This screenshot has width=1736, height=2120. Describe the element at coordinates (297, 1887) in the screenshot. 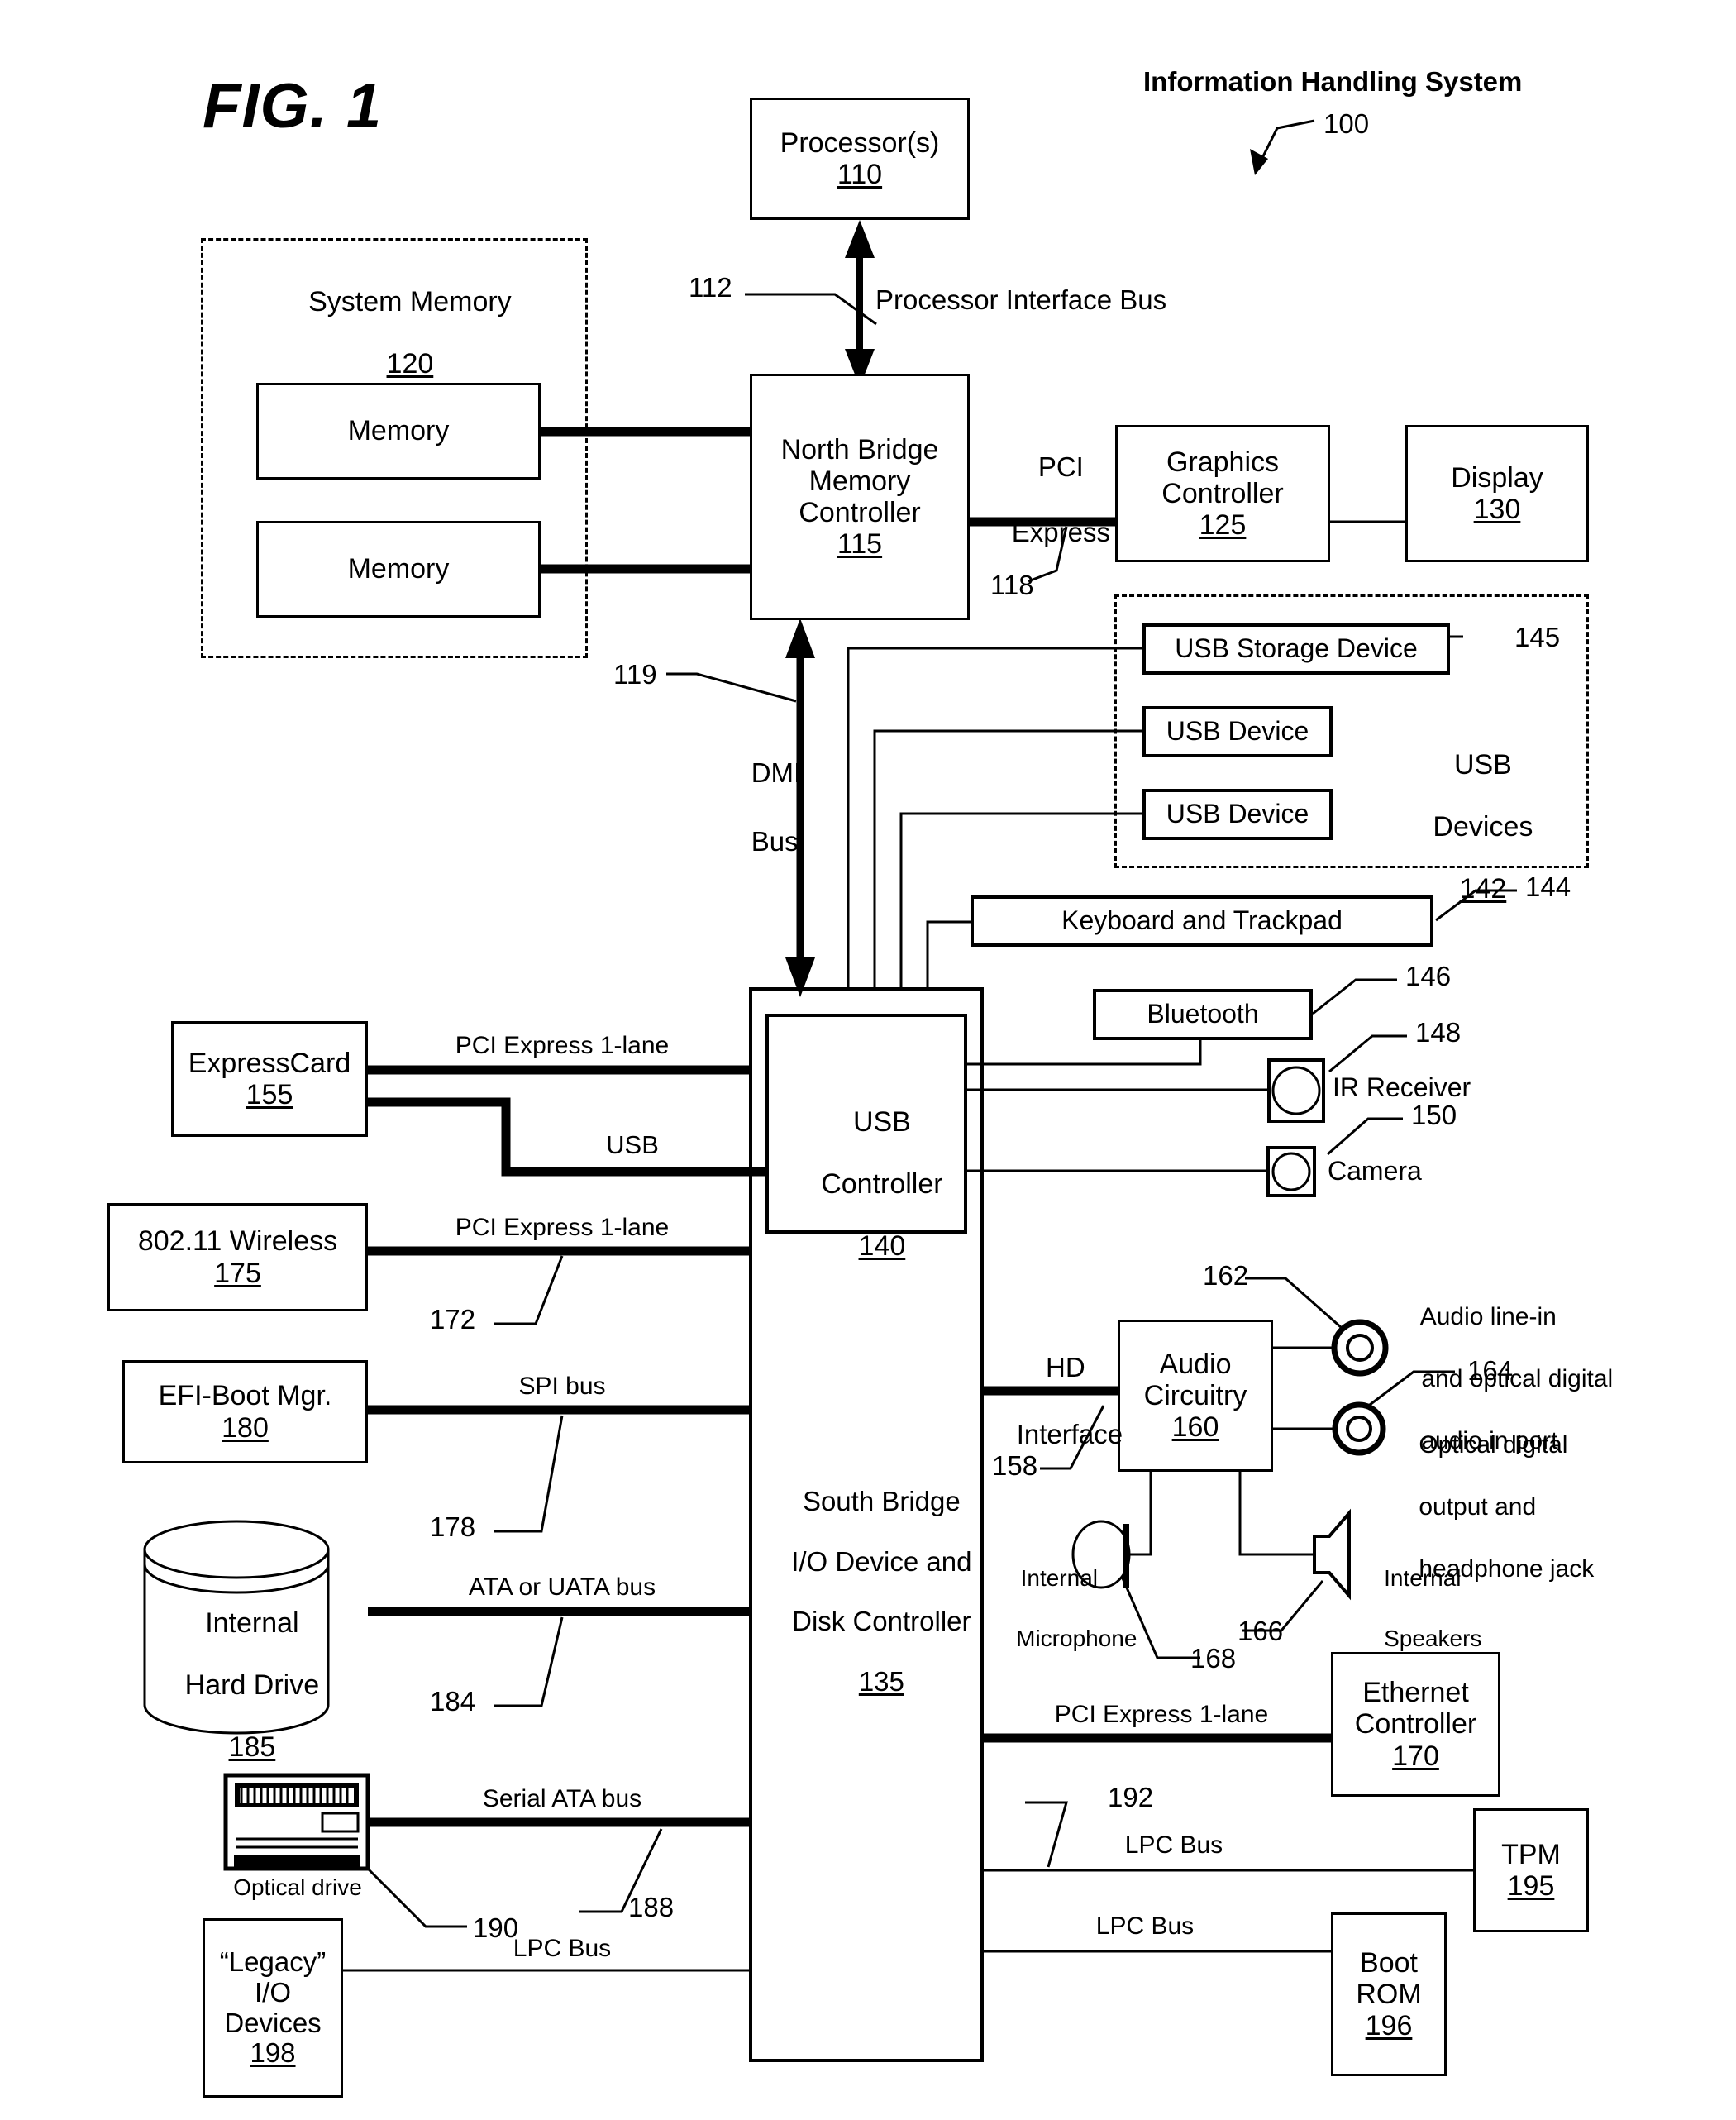

I see `optical-drive-label: Optical drive` at that location.